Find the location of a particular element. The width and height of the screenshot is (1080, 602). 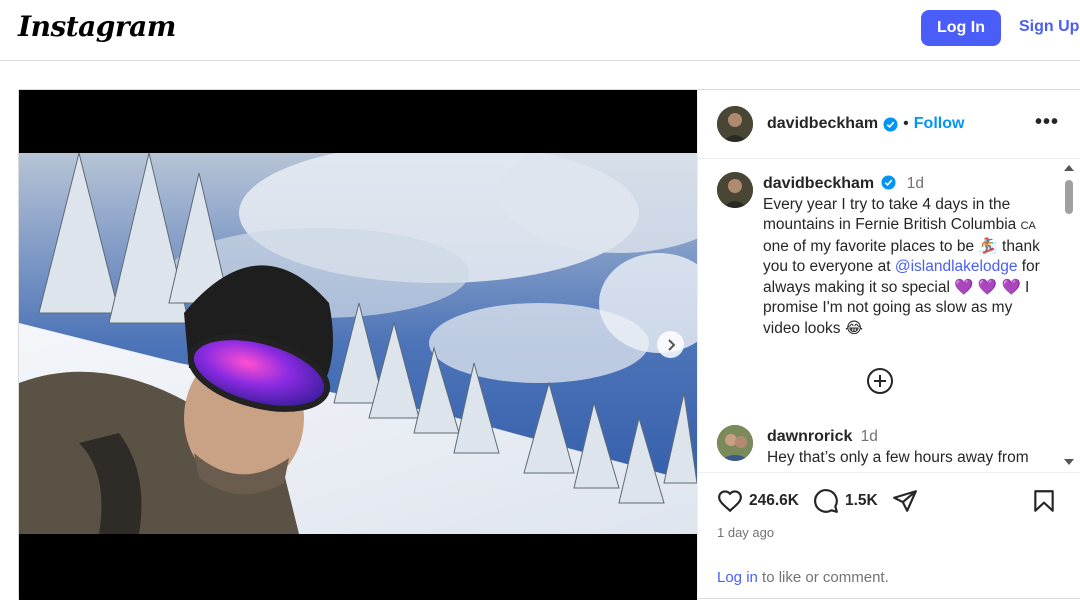

comment-icon is located at coordinates (826, 501).